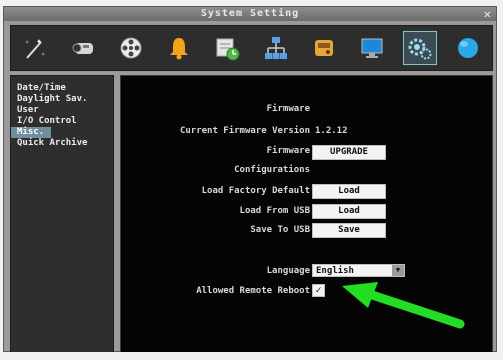 The image size is (503, 360). What do you see at coordinates (276, 48) in the screenshot?
I see `network-icon` at bounding box center [276, 48].